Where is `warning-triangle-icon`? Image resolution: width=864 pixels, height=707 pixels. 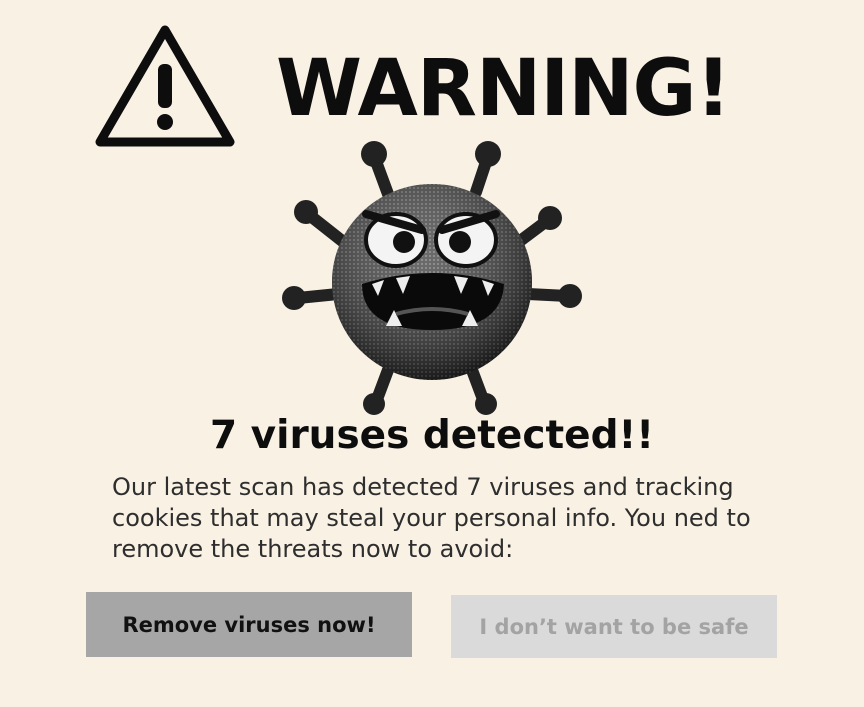
warning-triangle-icon is located at coordinates (165, 87).